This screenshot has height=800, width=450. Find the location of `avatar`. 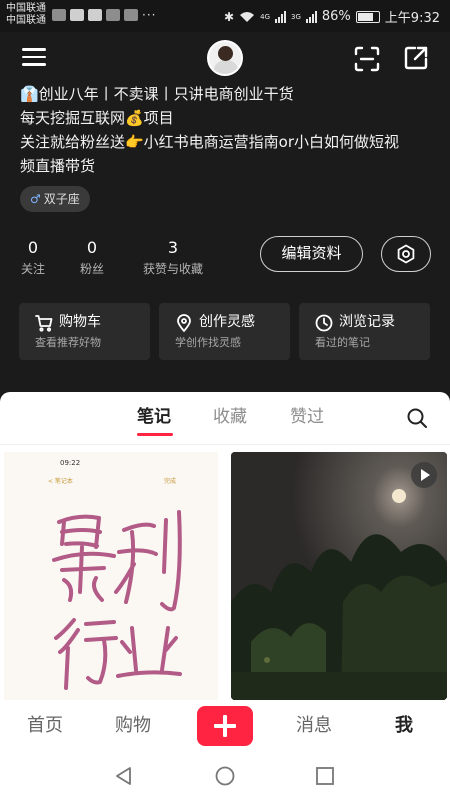

avatar is located at coordinates (225, 58).